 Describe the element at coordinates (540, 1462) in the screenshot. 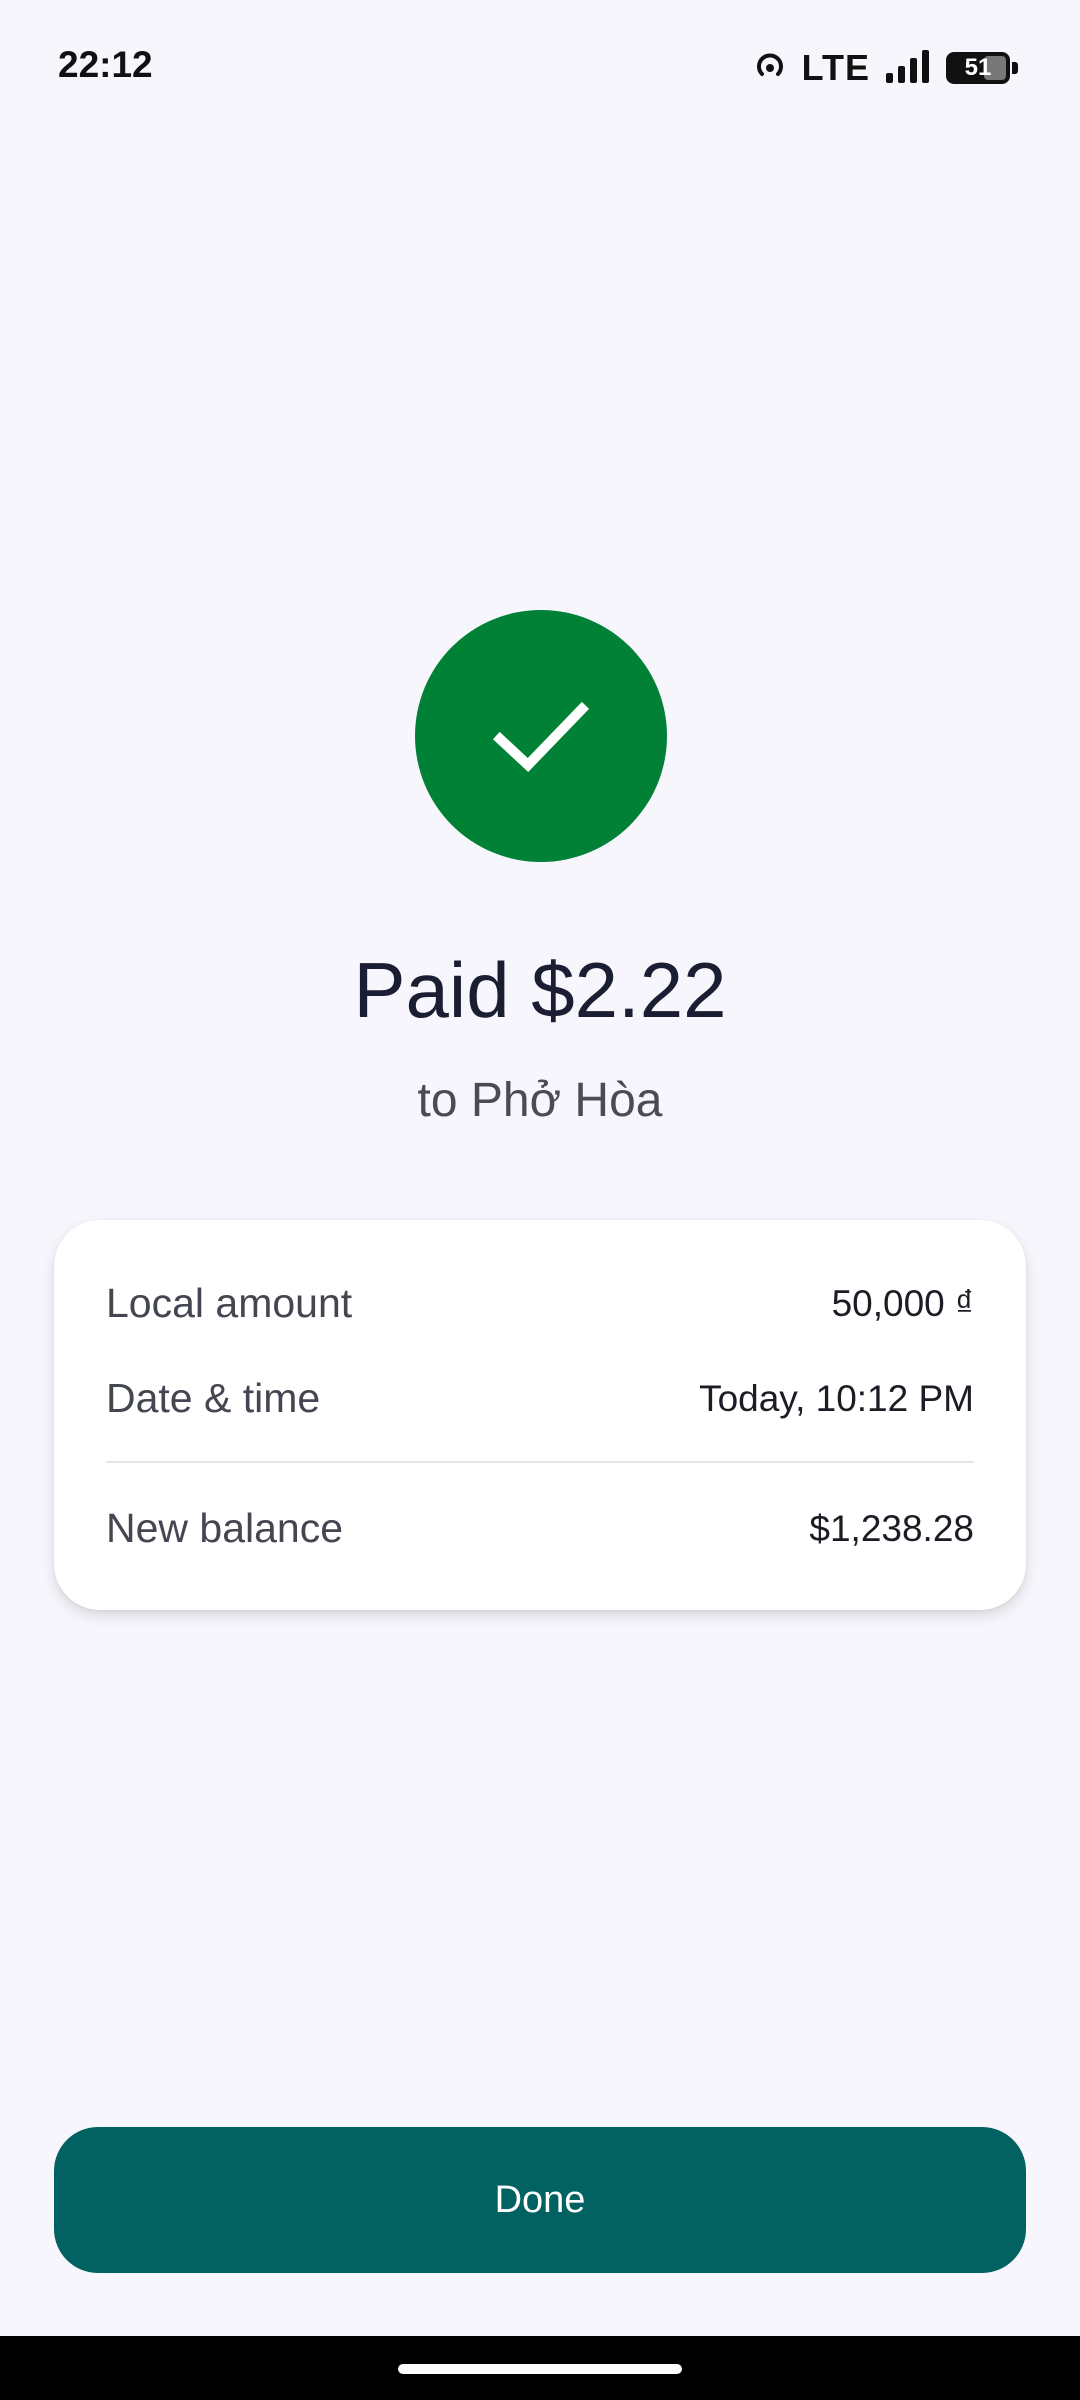

I see `details-divider` at that location.